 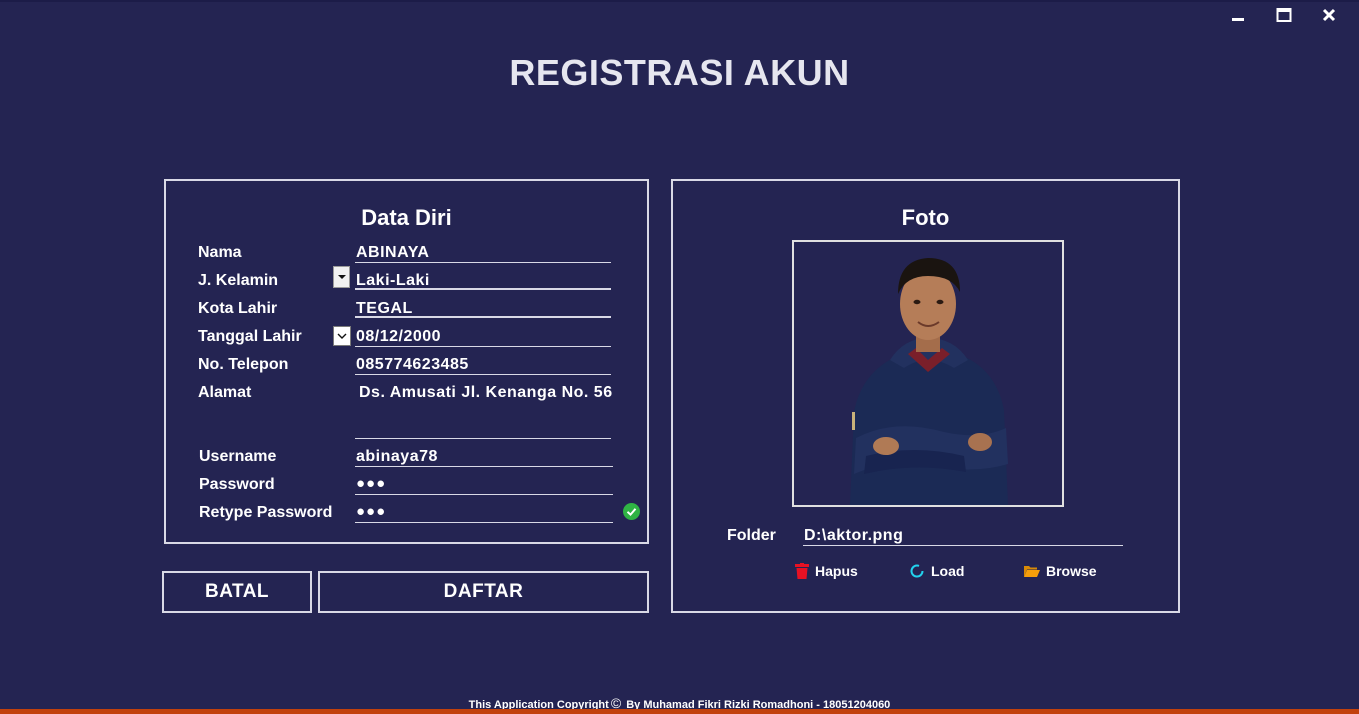 I want to click on chevron-down-icon, so click(x=342, y=336).